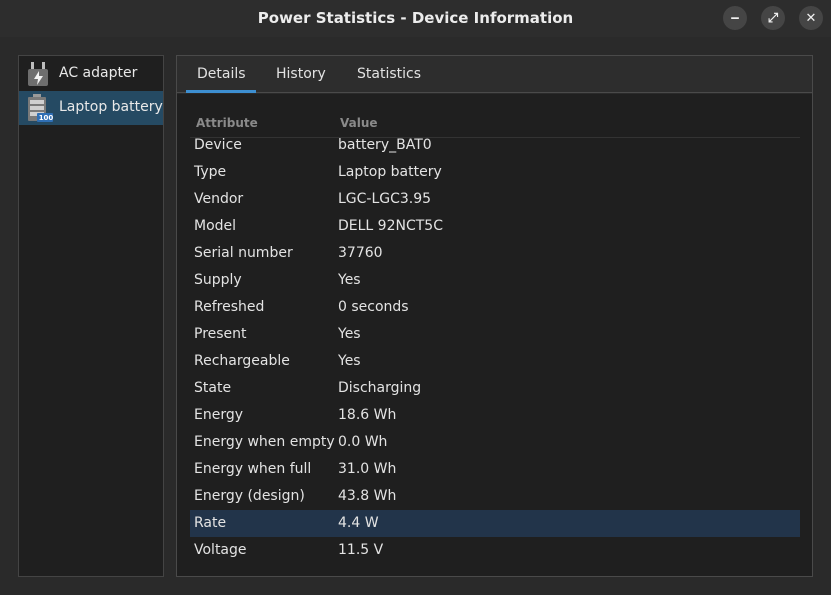  What do you see at coordinates (213, 388) in the screenshot?
I see `attribute-cell: State` at bounding box center [213, 388].